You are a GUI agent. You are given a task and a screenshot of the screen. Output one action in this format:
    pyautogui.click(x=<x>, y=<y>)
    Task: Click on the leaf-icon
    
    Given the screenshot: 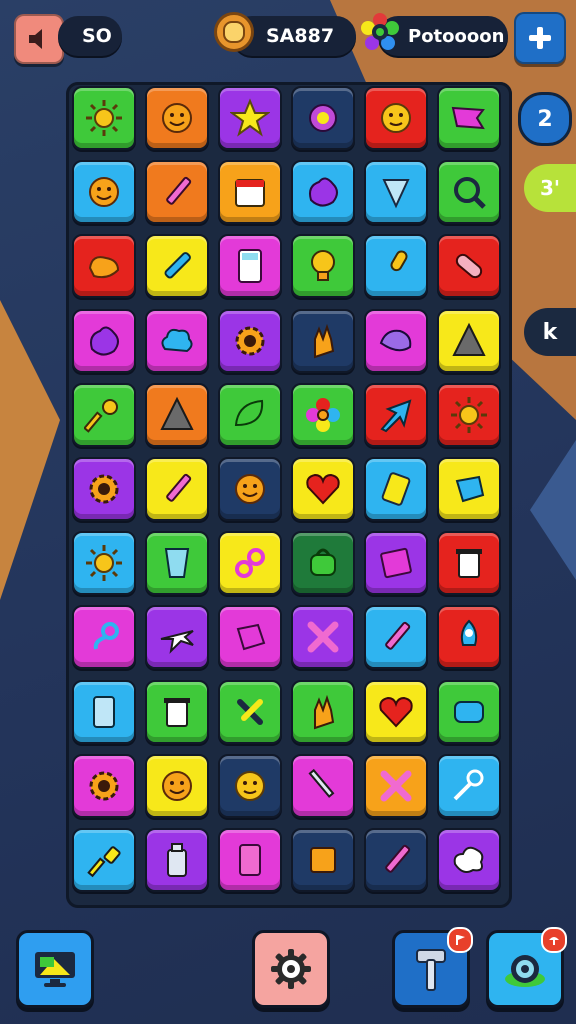 What is the action you would take?
    pyautogui.click(x=249, y=412)
    